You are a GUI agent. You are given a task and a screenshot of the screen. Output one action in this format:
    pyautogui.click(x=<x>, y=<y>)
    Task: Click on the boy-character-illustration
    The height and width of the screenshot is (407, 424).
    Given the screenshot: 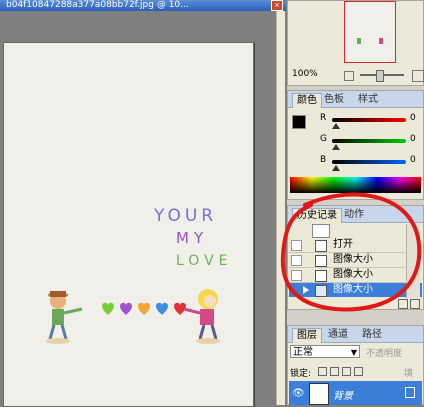 What is the action you would take?
    pyautogui.click(x=64, y=317)
    